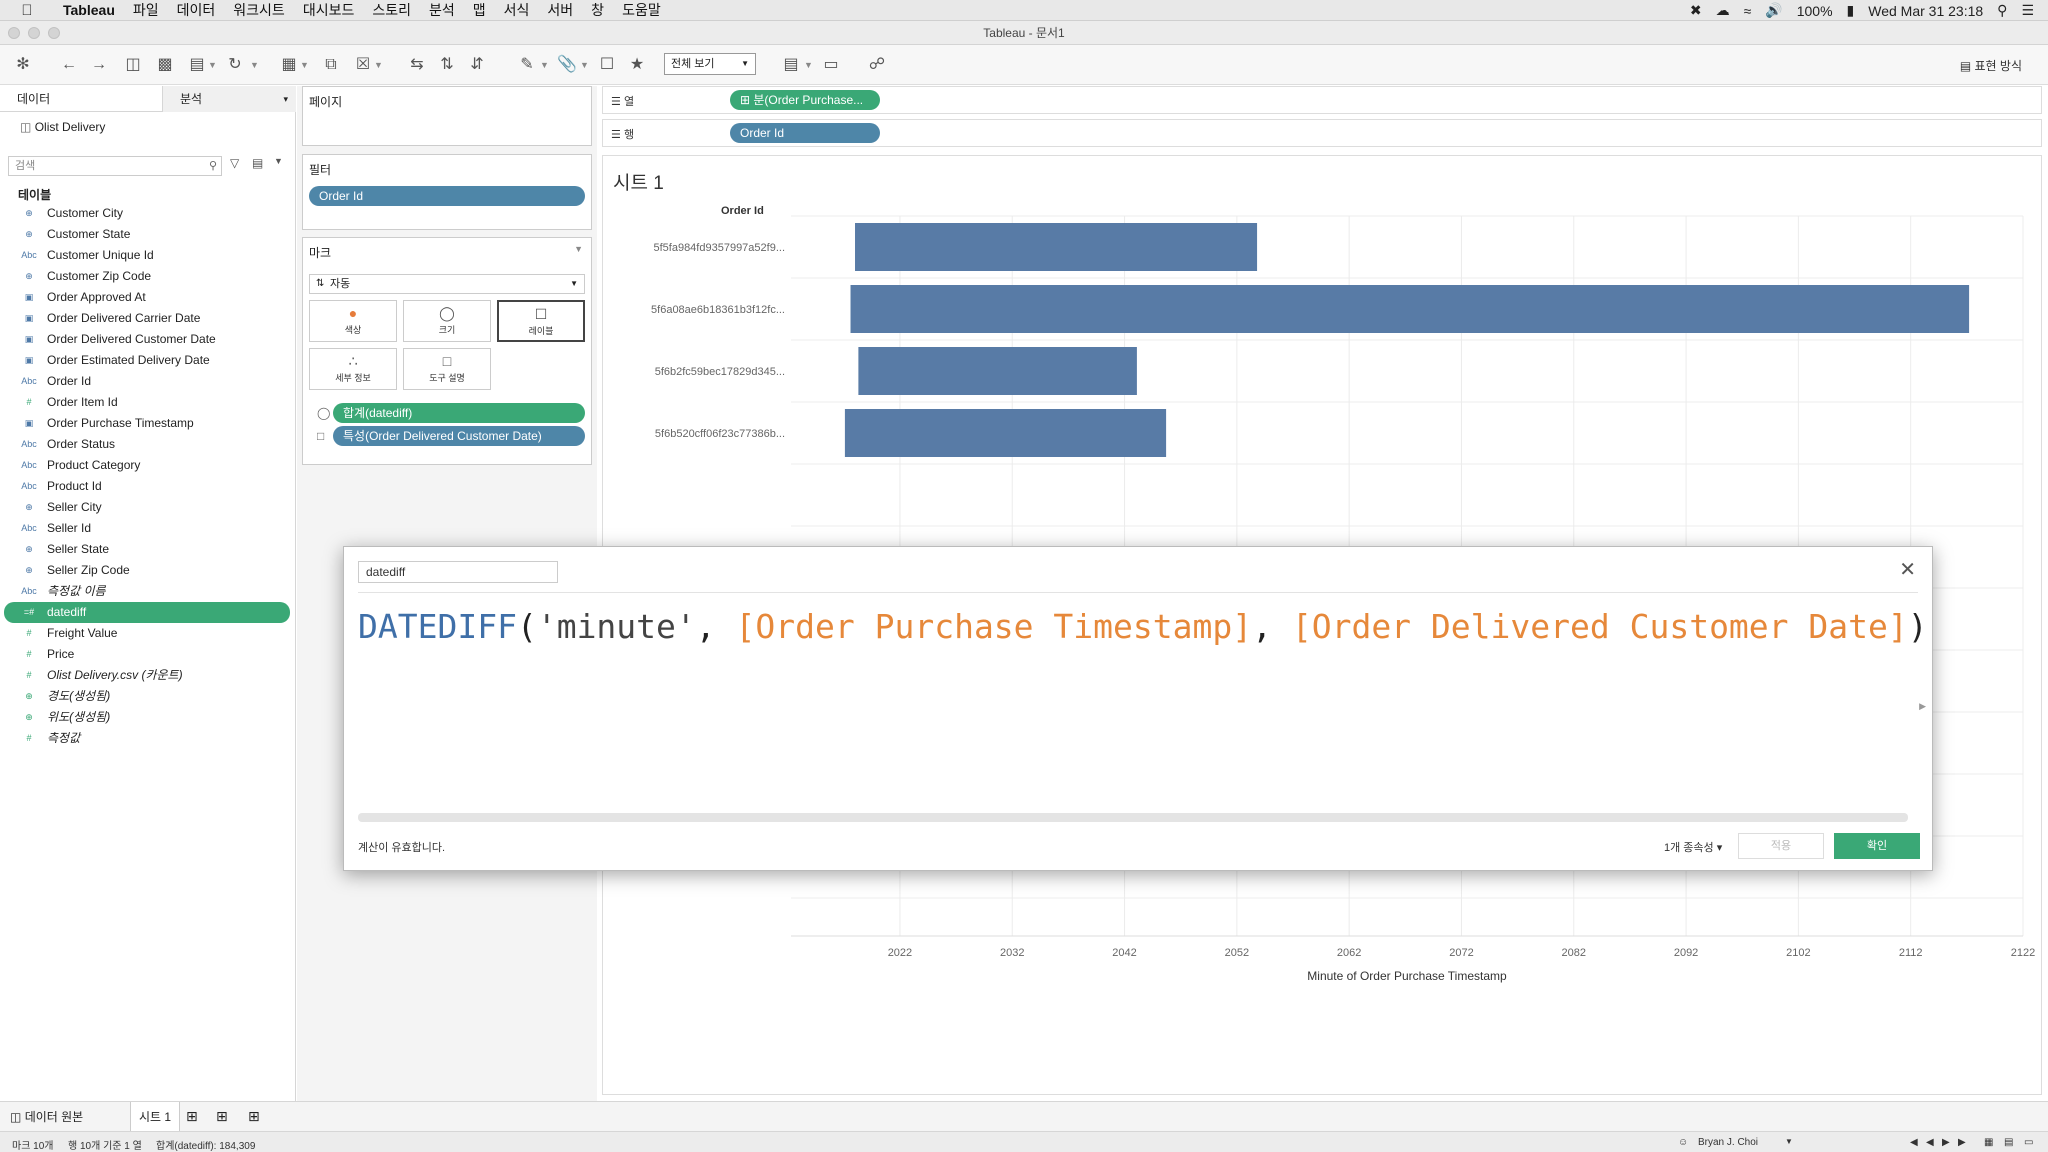  Describe the element at coordinates (363, 65) in the screenshot. I see `clear-sheet-icon: ☒` at that location.